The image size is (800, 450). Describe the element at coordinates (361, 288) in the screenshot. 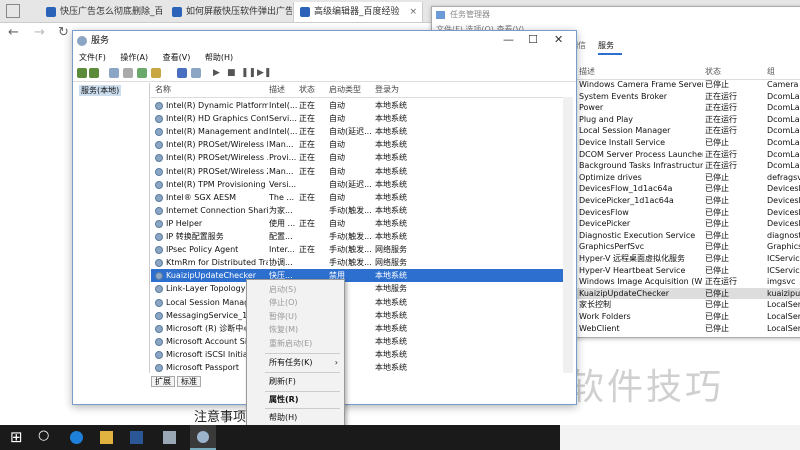

I see `service-row: Link-Layer Topology Dis 本地服务` at that location.